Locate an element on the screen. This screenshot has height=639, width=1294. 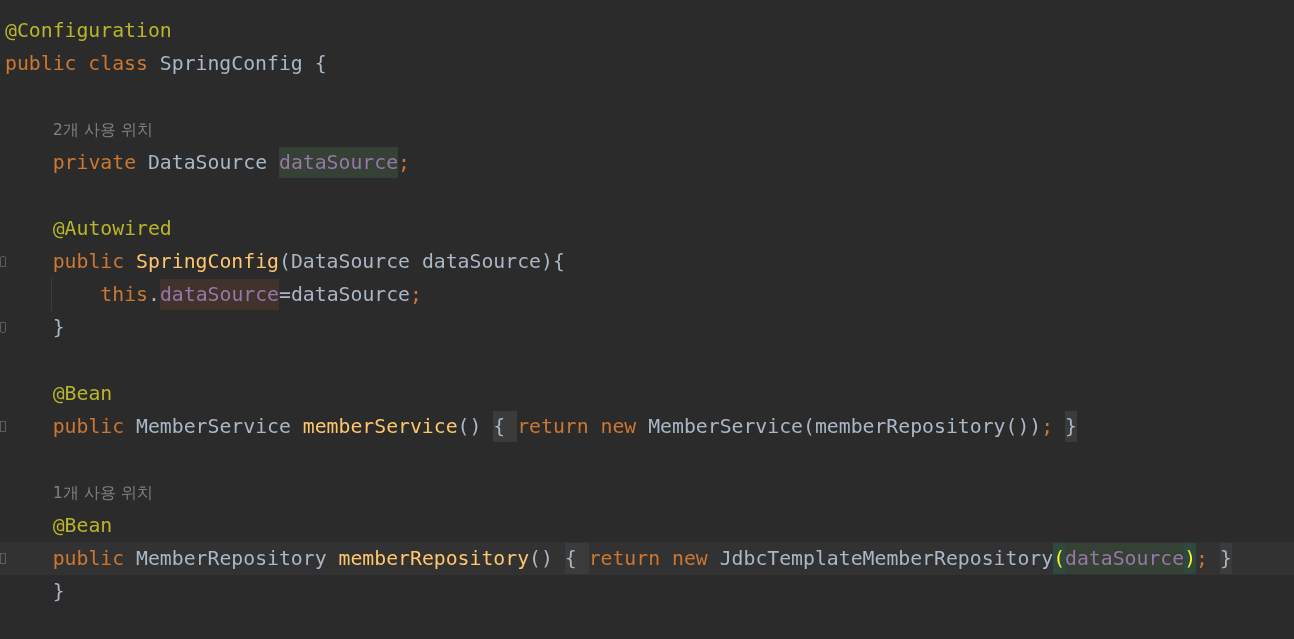
code-line: private DataSource dataSource; is located at coordinates (231, 162).